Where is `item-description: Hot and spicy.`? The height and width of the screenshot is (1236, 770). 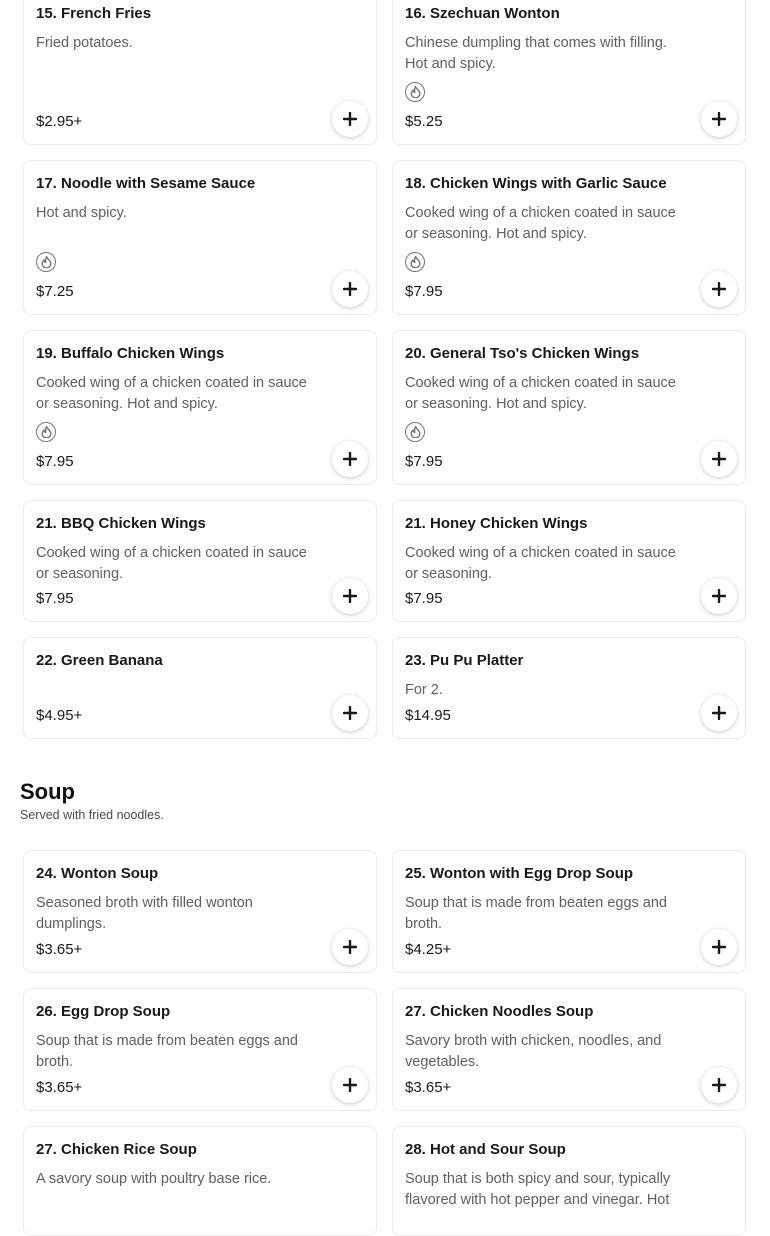
item-description: Hot and spicy. is located at coordinates (81, 213).